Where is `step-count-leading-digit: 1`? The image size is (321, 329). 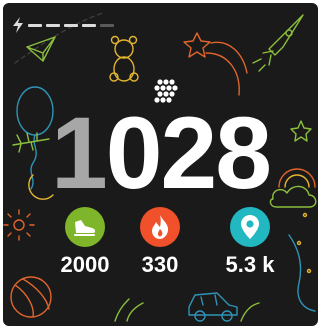
step-count-leading-digit: 1 is located at coordinates (79, 153).